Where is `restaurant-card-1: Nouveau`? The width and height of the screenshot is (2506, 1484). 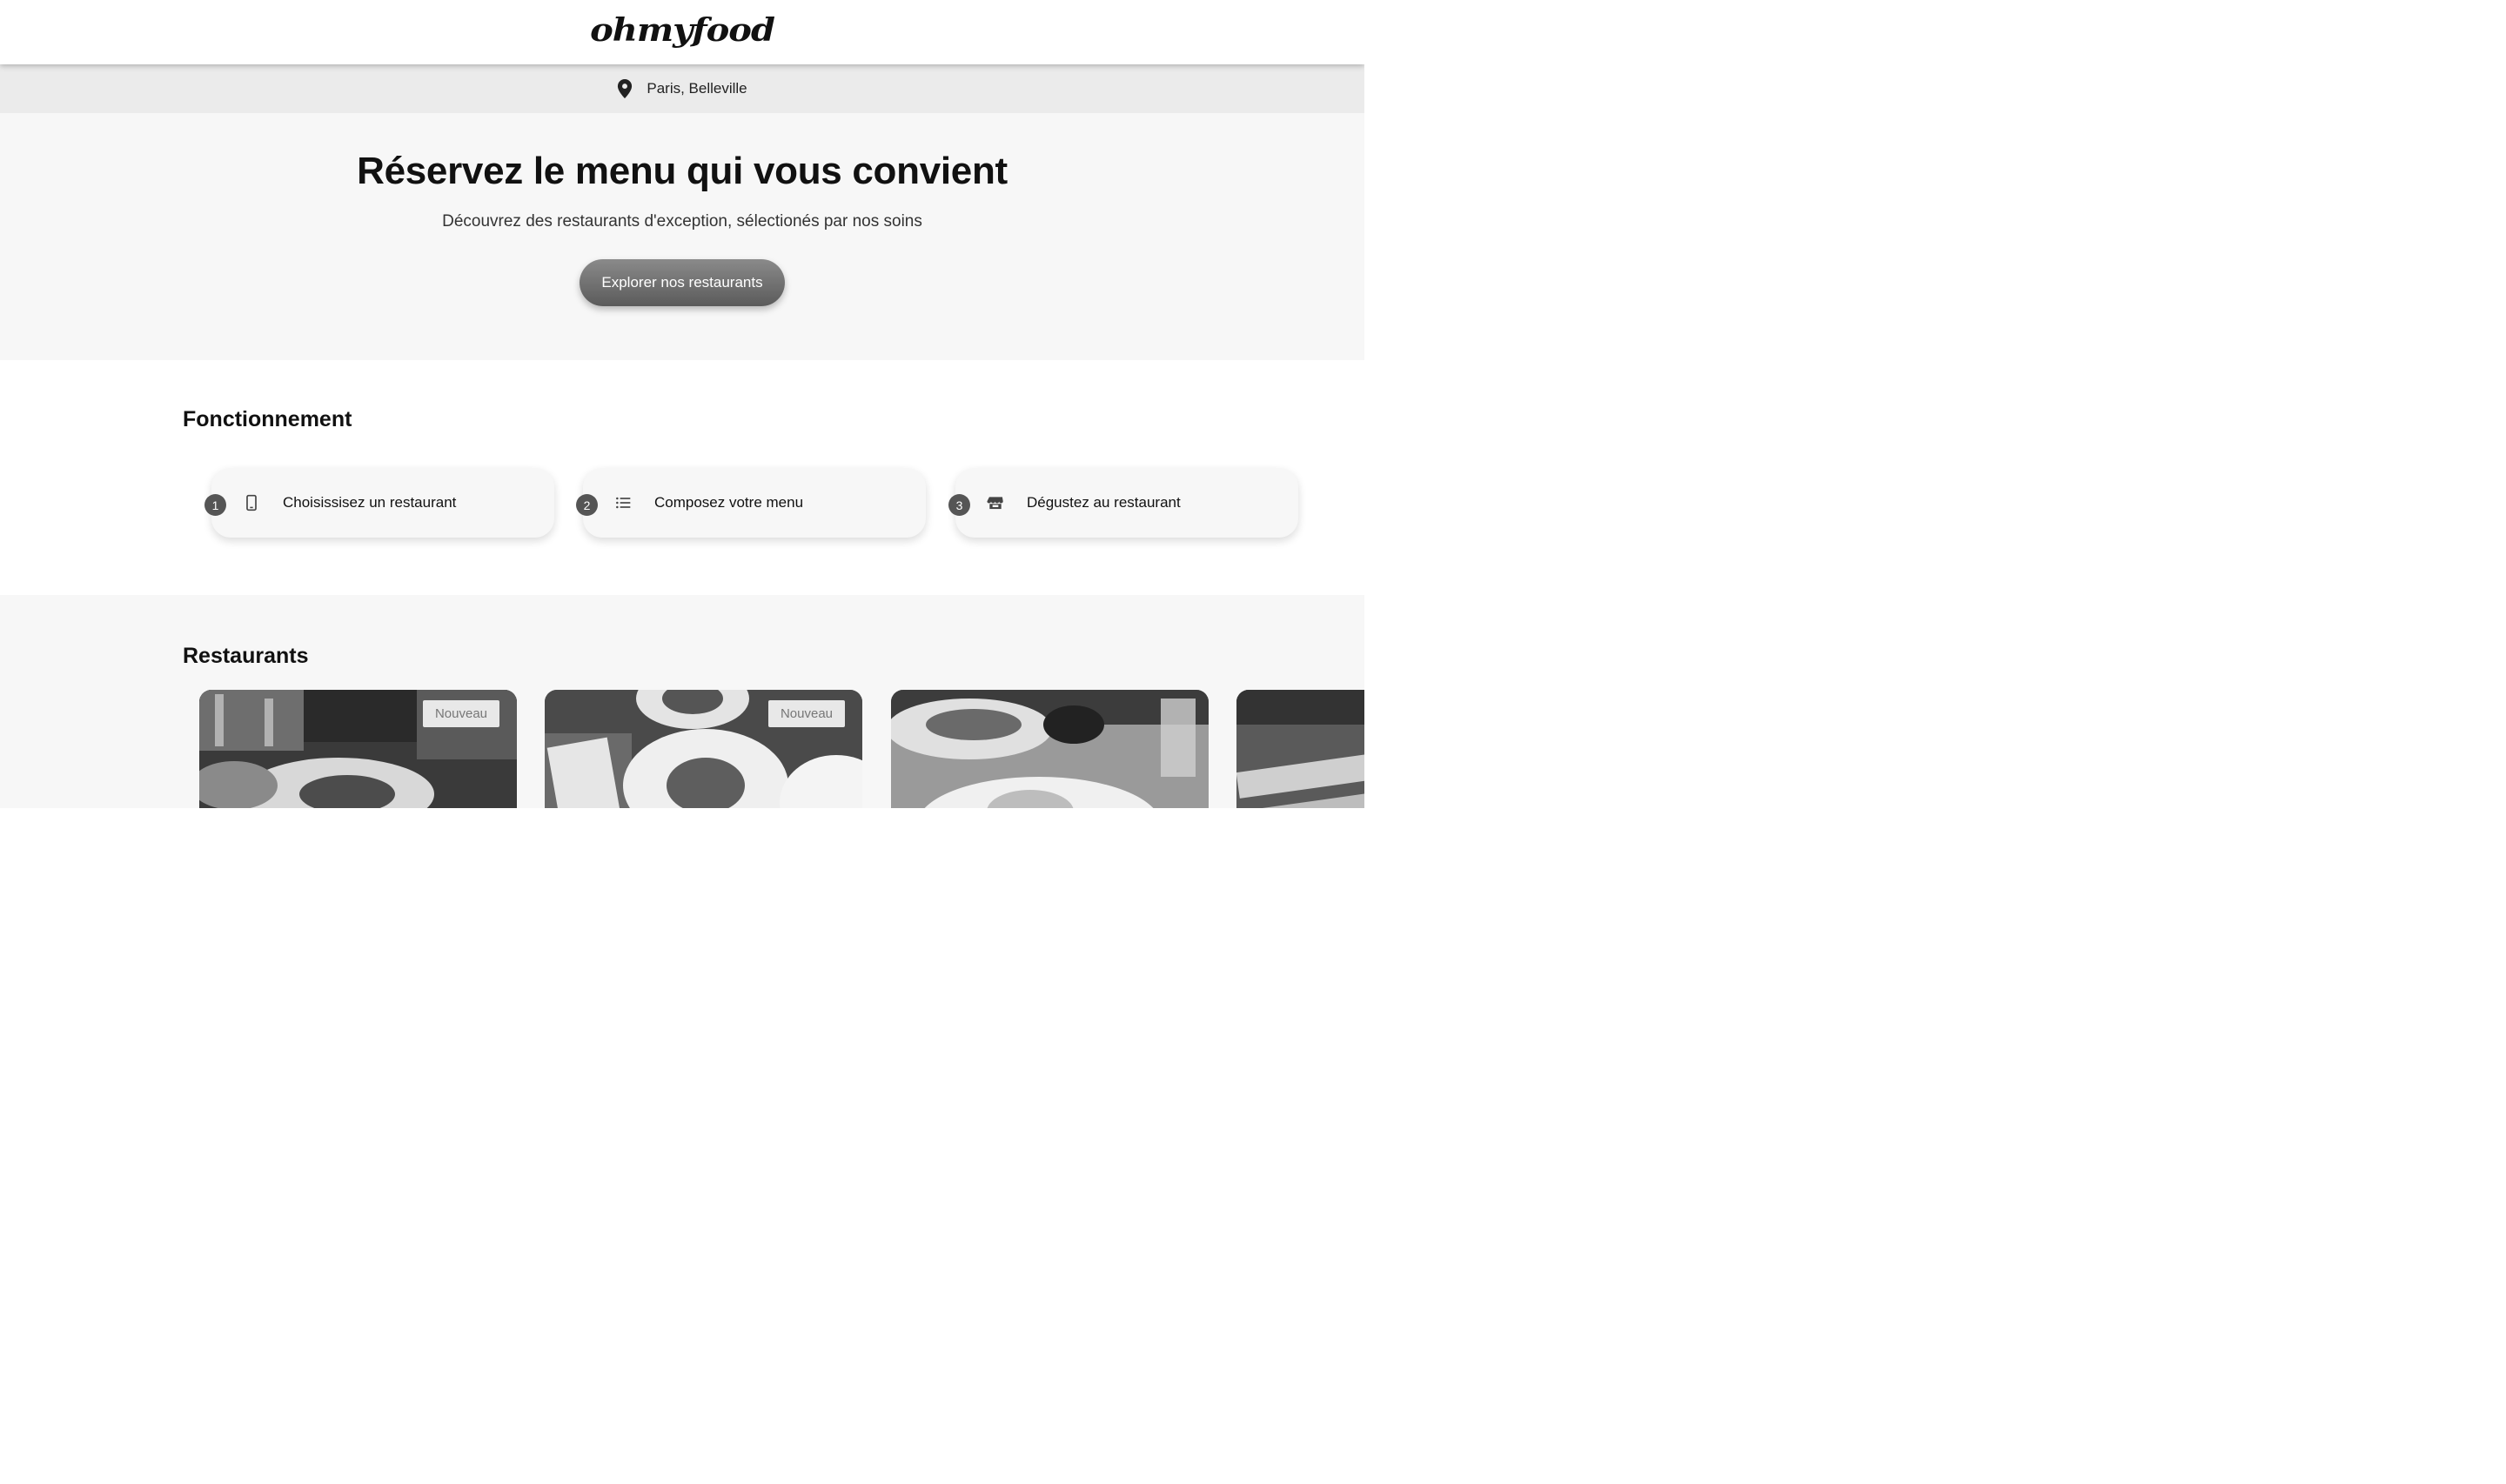
restaurant-card-1: Nouveau is located at coordinates (358, 749).